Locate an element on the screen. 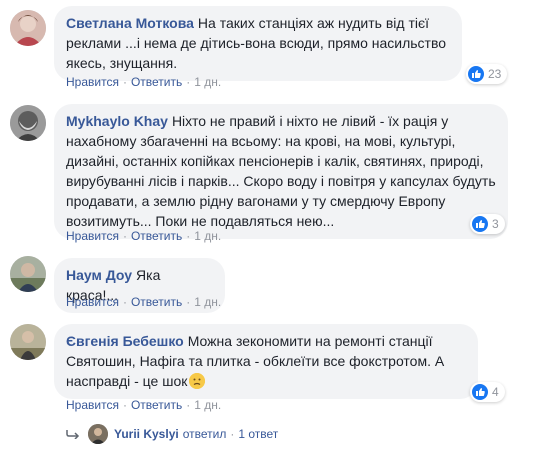 Image resolution: width=542 pixels, height=455 pixels. comment-author: Наум Доу is located at coordinates (99, 275).